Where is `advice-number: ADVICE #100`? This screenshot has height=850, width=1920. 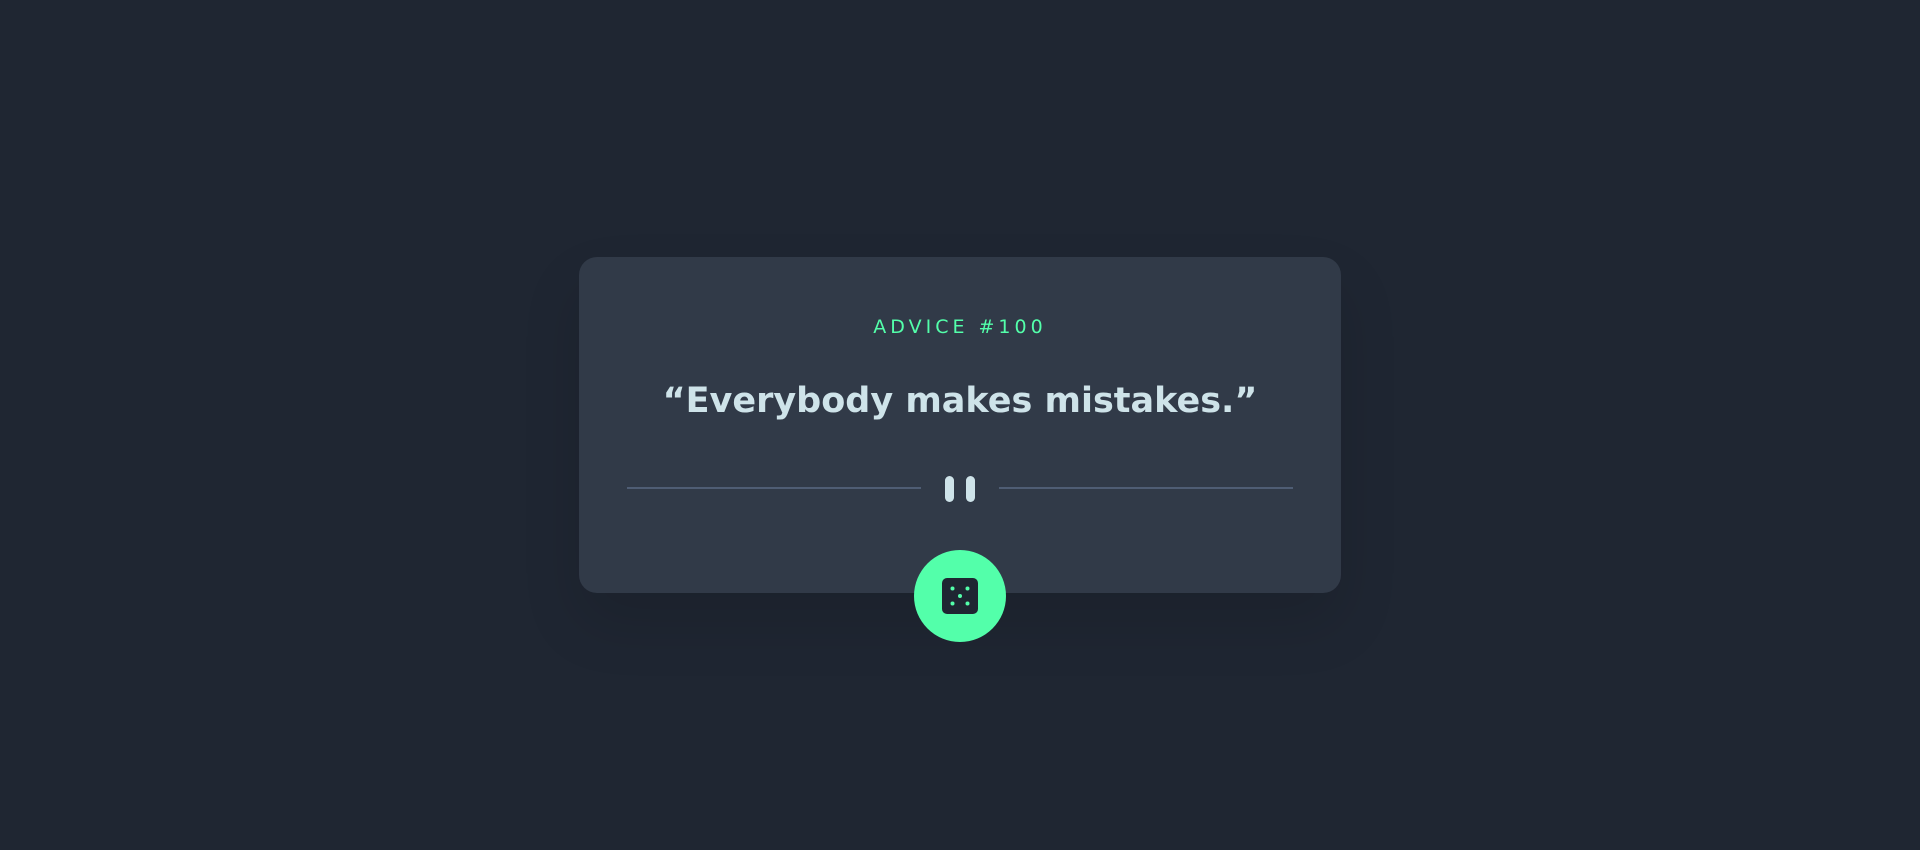
advice-number: ADVICE #100 is located at coordinates (960, 327).